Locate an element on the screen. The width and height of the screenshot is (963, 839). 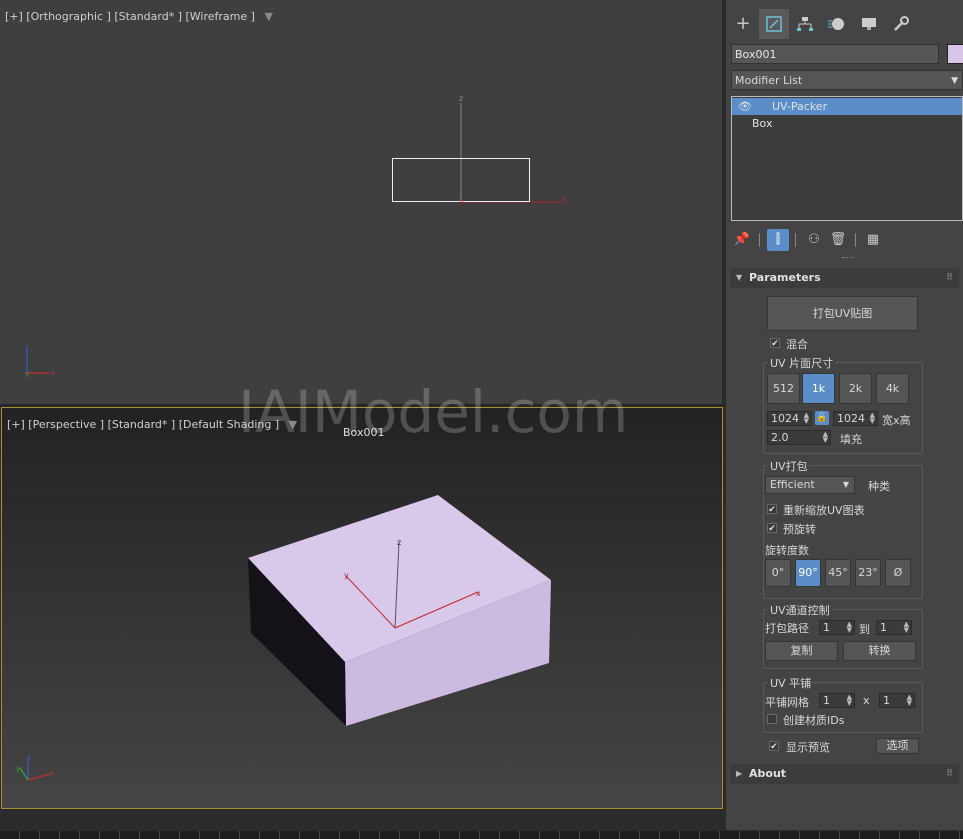
eye-icon: 👁 is located at coordinates (745, 106).